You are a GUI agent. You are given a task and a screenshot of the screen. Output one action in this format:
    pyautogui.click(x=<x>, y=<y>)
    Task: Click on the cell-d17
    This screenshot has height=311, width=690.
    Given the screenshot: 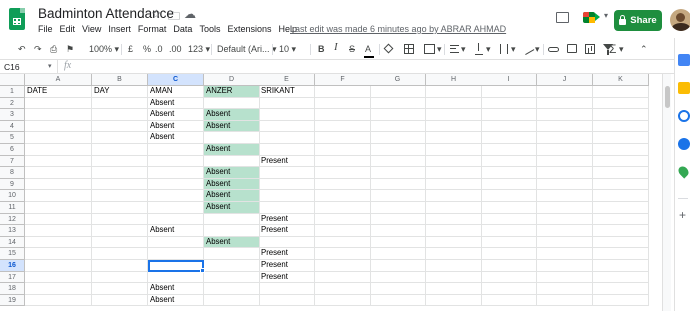 What is the action you would take?
    pyautogui.click(x=232, y=277)
    